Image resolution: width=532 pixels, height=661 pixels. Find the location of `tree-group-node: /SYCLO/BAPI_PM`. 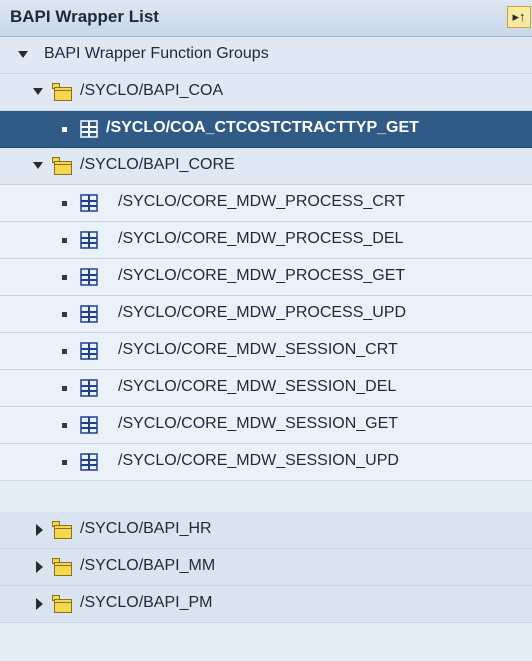

tree-group-node: /SYCLO/BAPI_PM is located at coordinates (266, 604).